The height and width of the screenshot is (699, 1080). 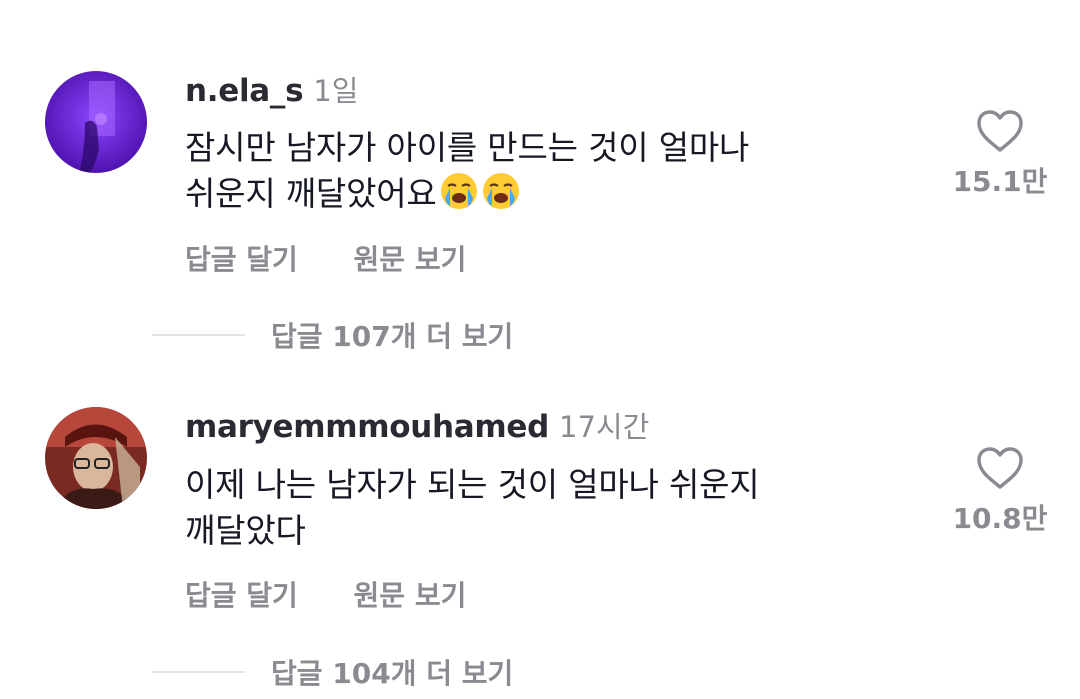 What do you see at coordinates (510, 508) in the screenshot?
I see `comment-text: 이제 나는 남자가 되는 것이 얼마나 쉬운지 깨달았다` at bounding box center [510, 508].